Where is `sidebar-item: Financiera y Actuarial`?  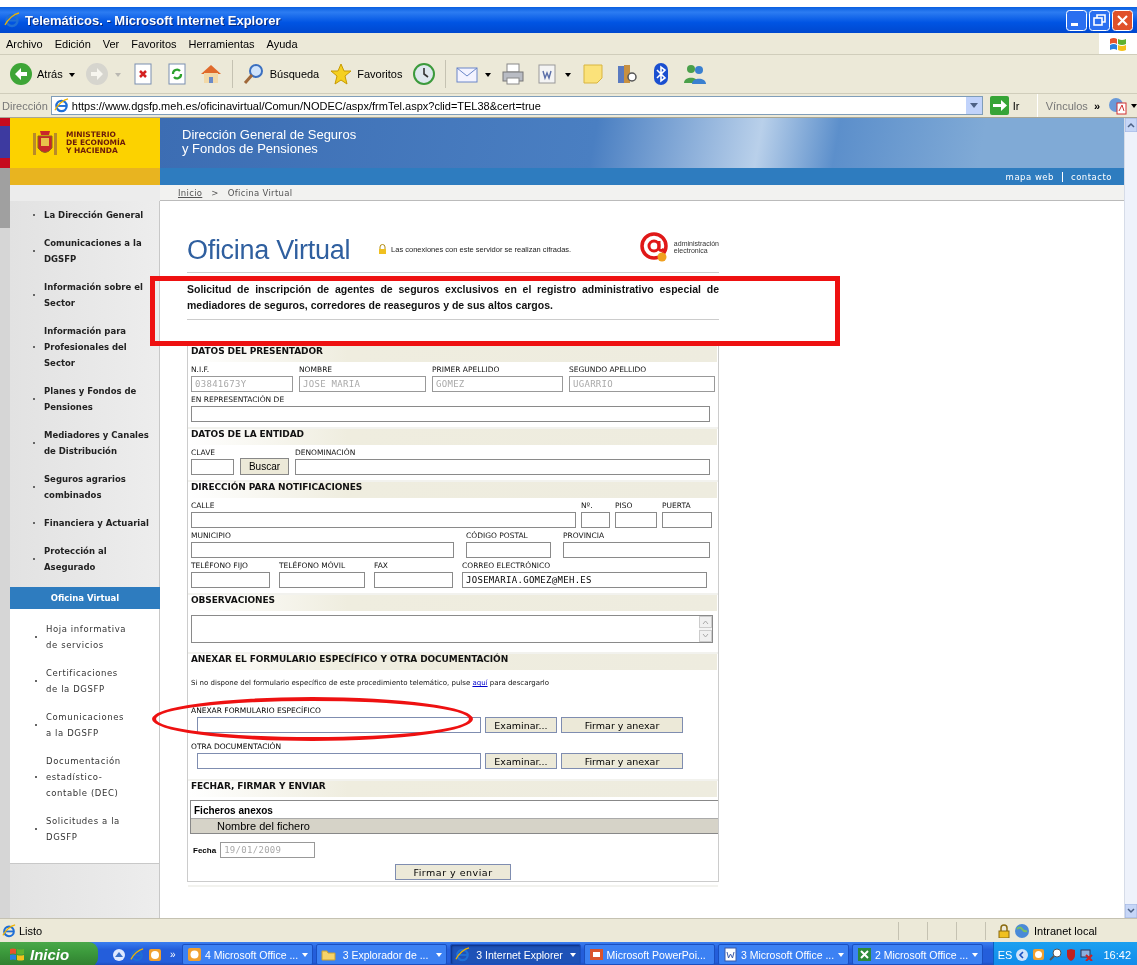 sidebar-item: Financiera y Actuarial is located at coordinates (96, 523).